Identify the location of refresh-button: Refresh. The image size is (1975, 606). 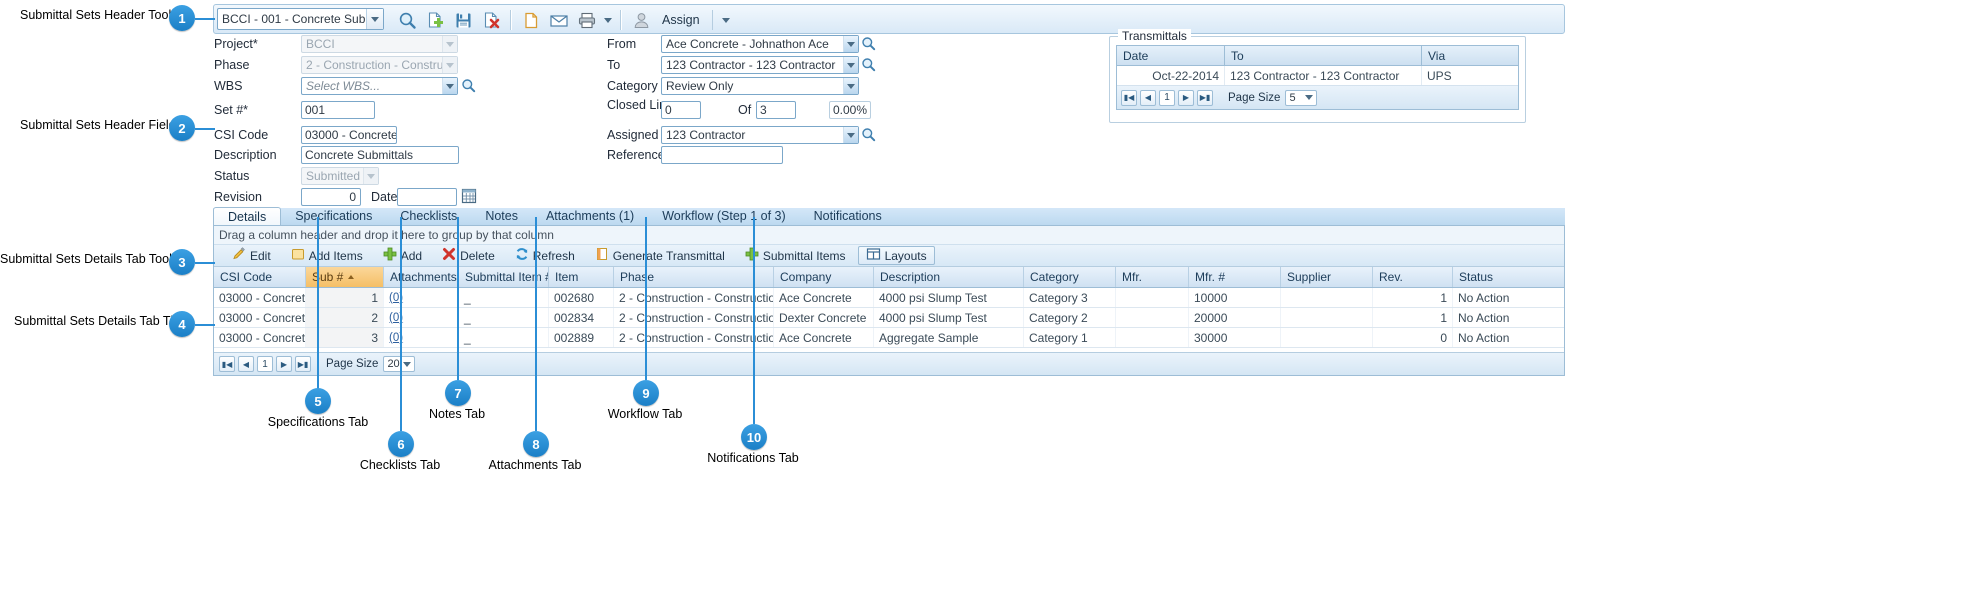
(545, 255).